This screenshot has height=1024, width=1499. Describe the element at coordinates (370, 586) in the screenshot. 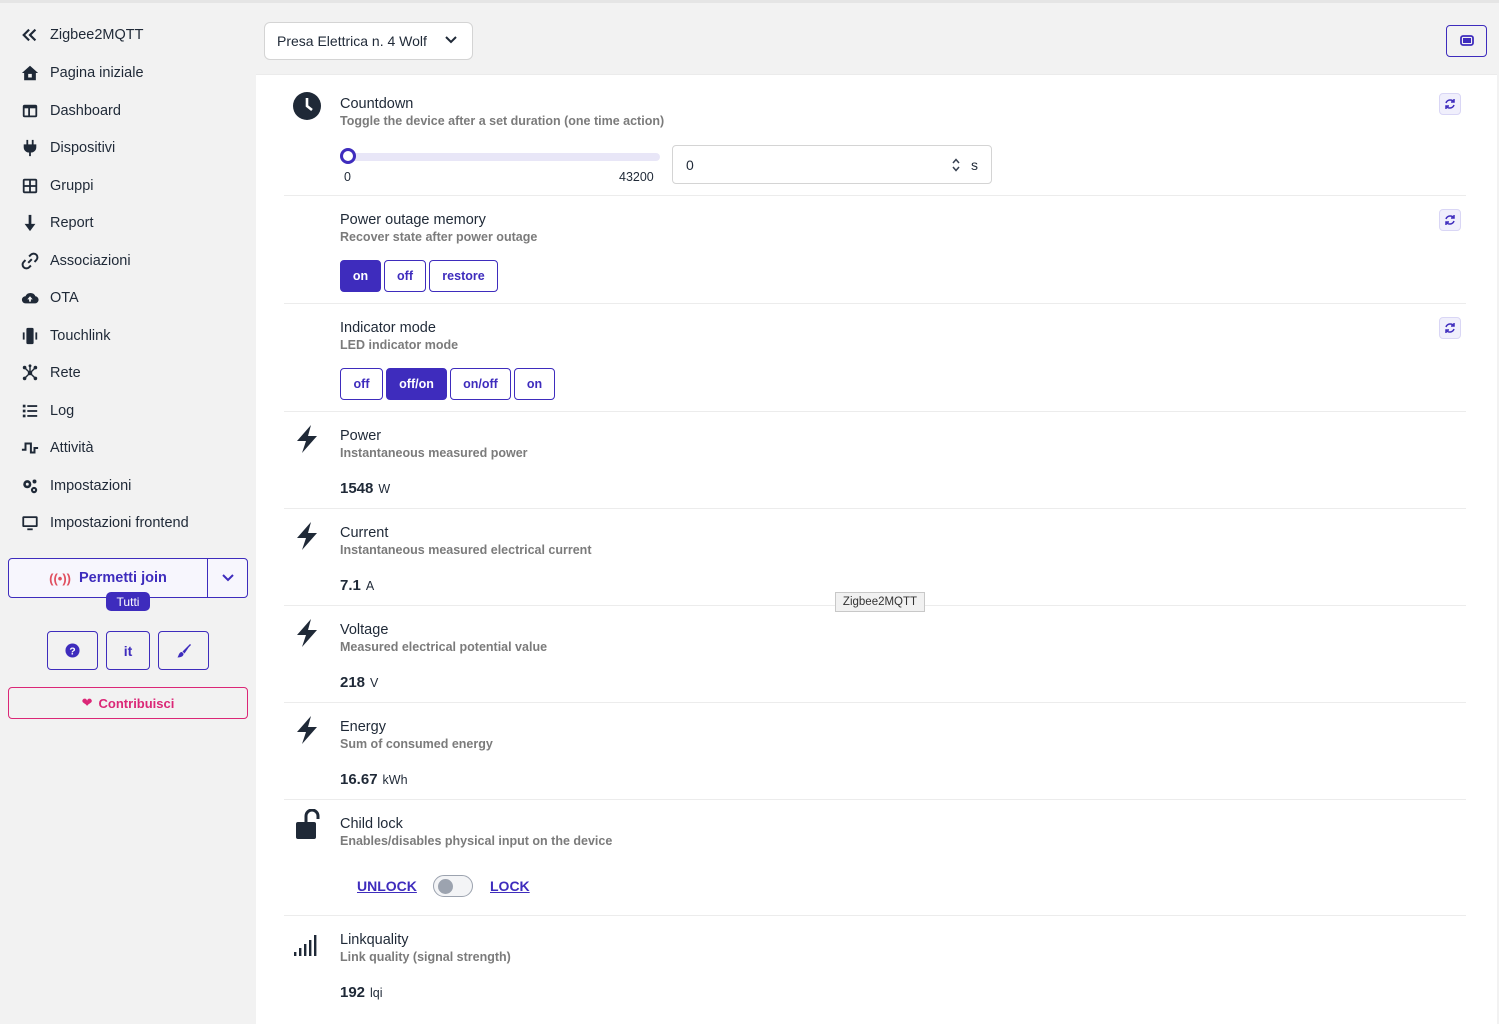

I see `value-unit: A` at that location.